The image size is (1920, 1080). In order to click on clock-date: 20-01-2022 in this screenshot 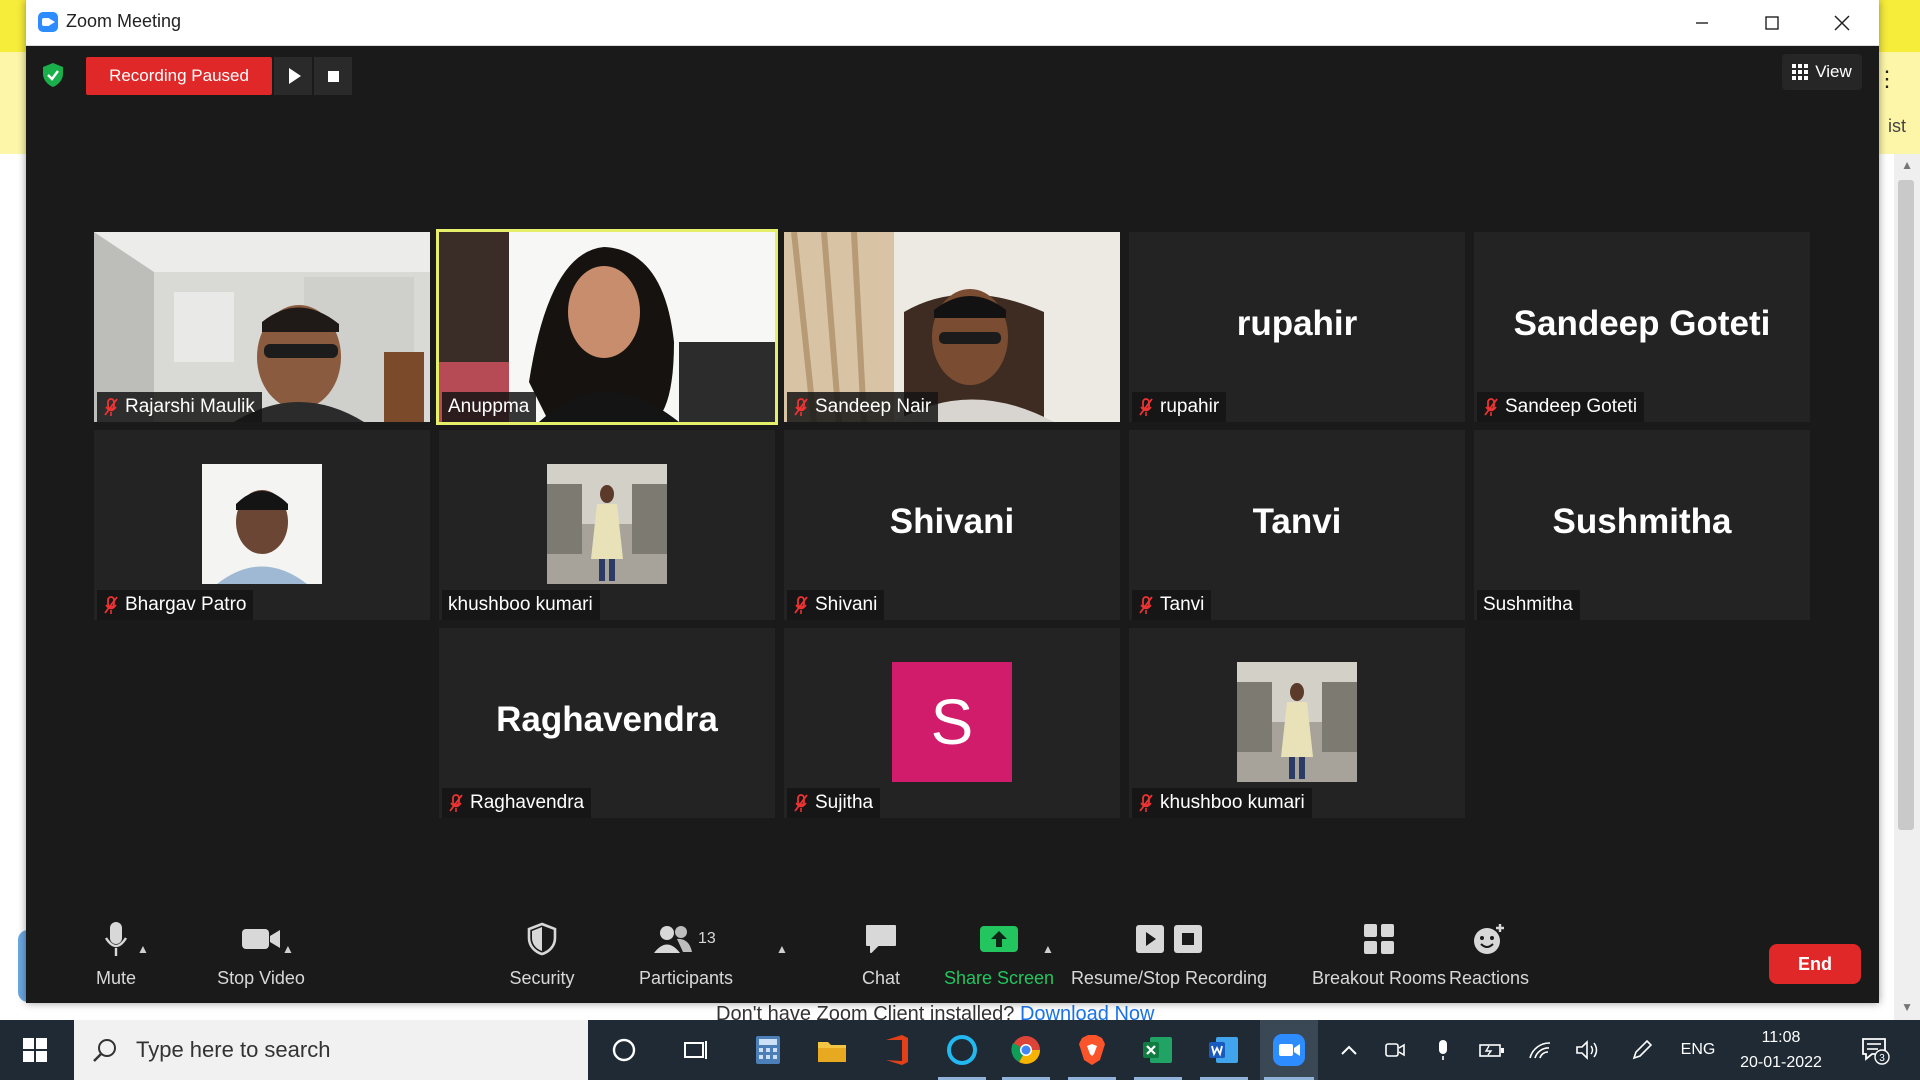, I will do `click(1781, 1062)`.